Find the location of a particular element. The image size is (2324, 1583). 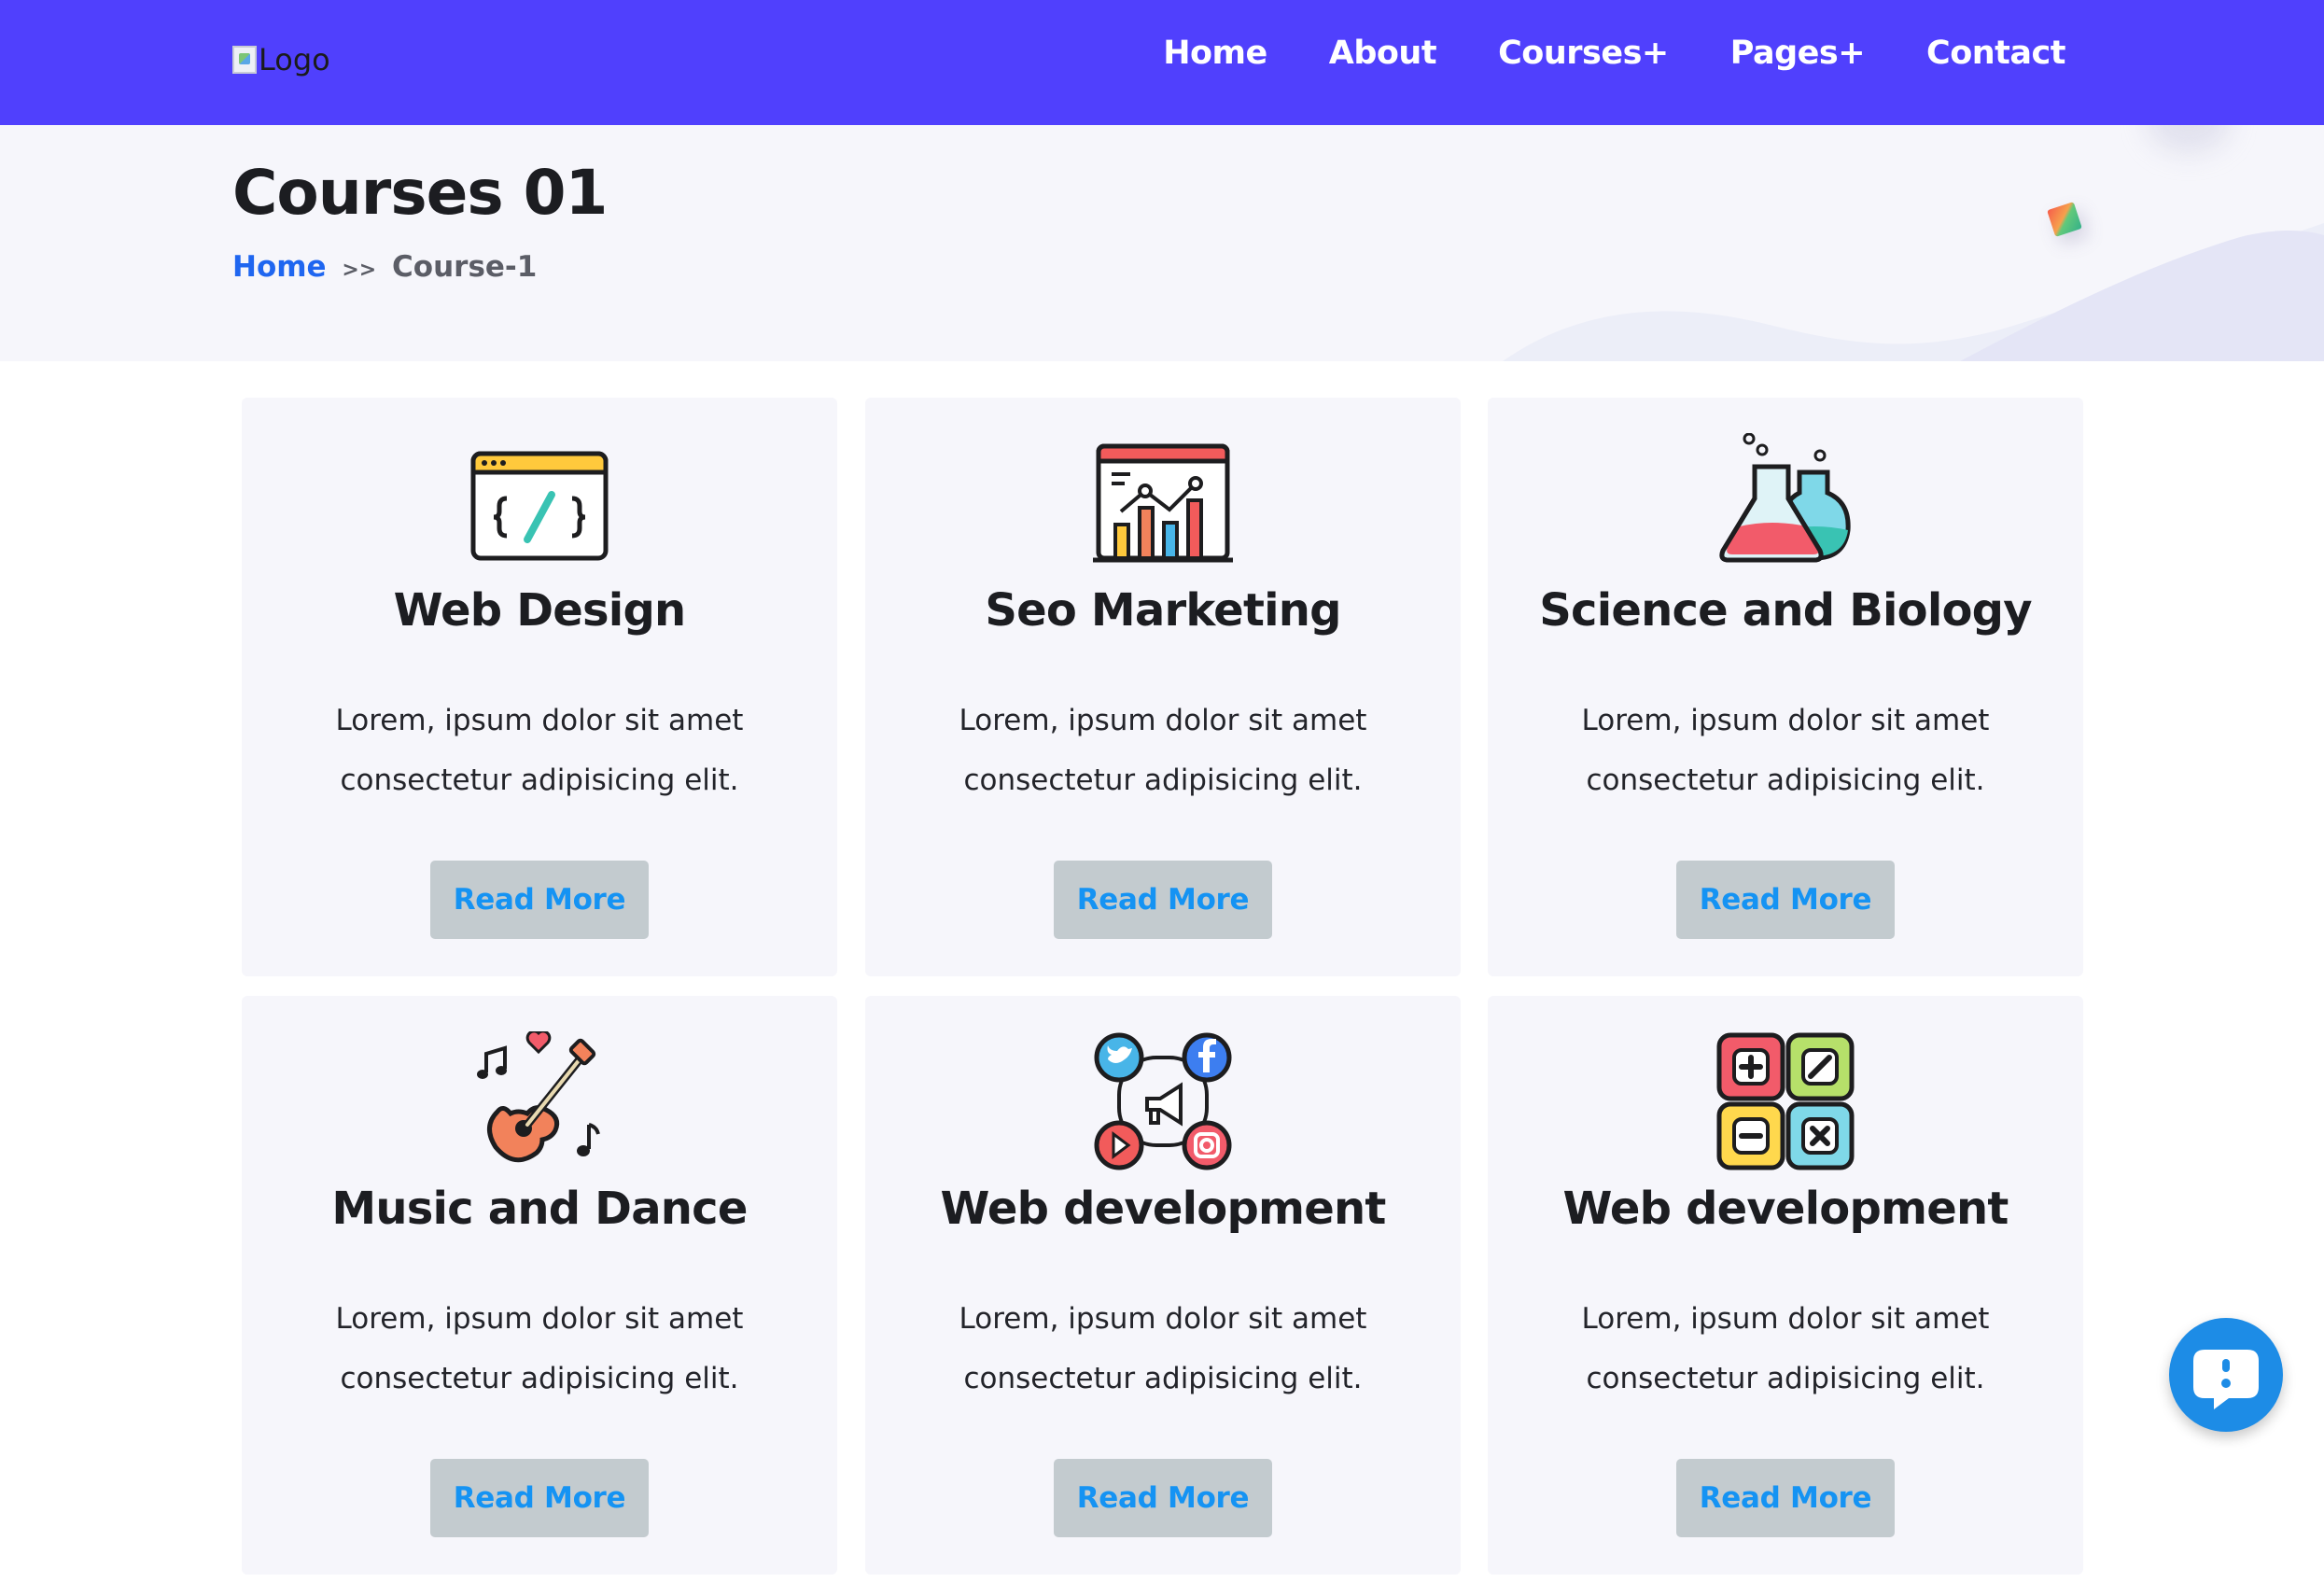

flasks-icon is located at coordinates (1785, 498).